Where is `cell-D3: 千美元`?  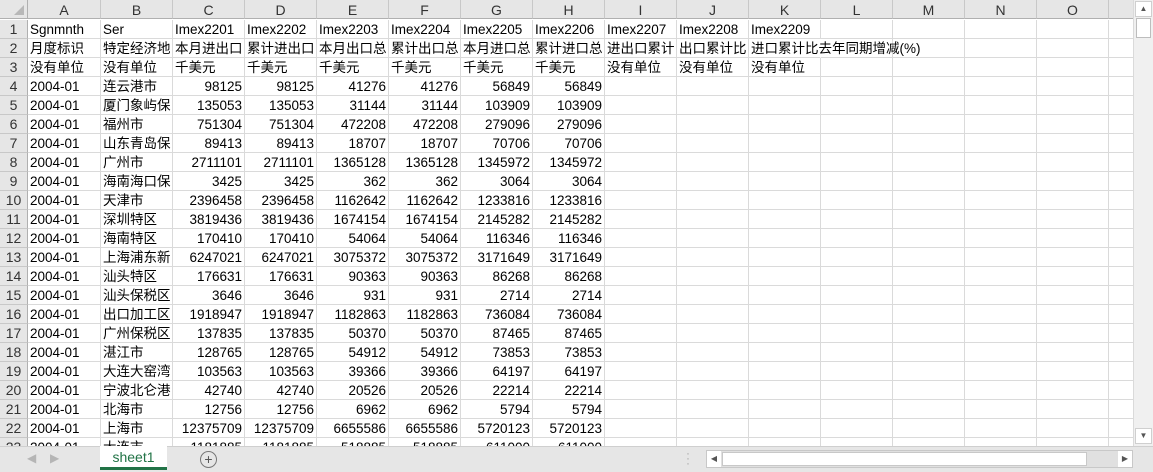 cell-D3: 千美元 is located at coordinates (281, 67).